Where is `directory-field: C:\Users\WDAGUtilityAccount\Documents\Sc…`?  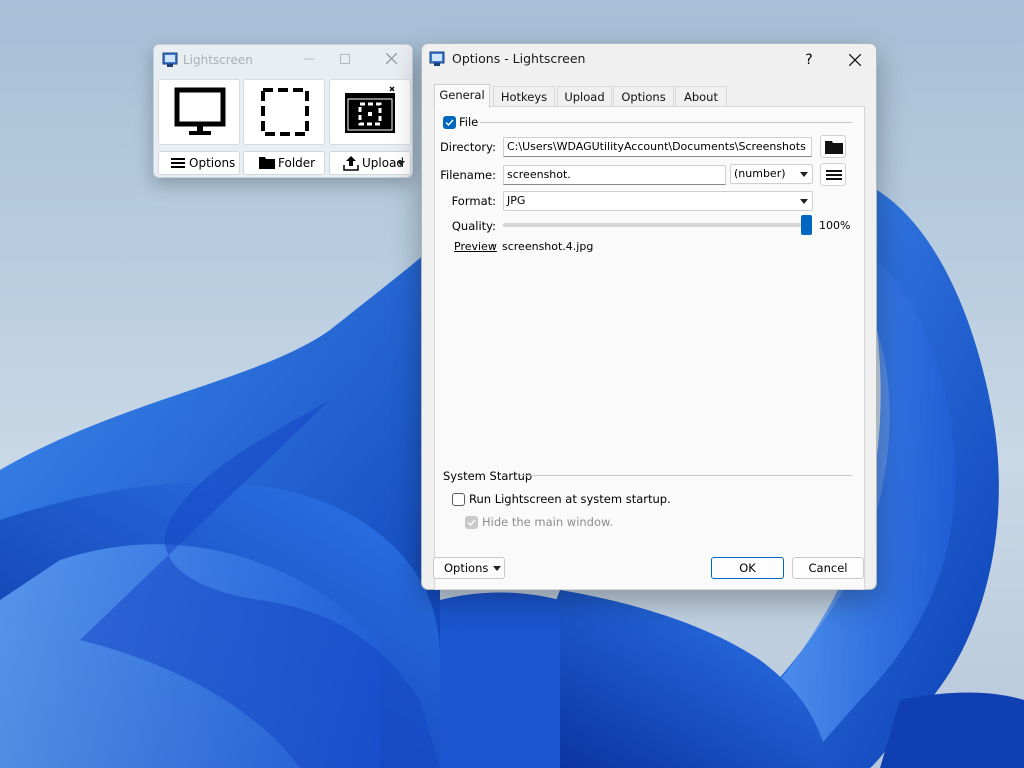
directory-field: C:\Users\WDAGUtilityAccount\Documents\Sc… is located at coordinates (657, 147).